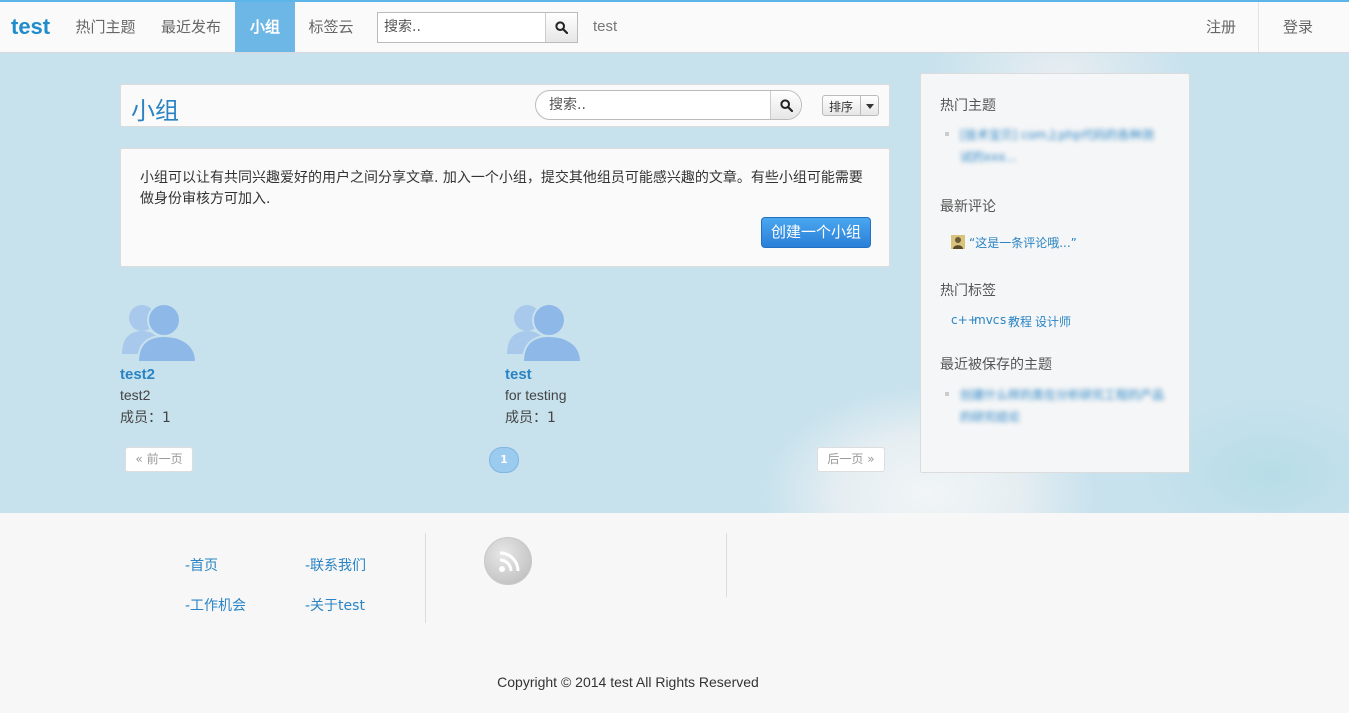 The width and height of the screenshot is (1349, 713). I want to click on nav-search-button, so click(561, 27).